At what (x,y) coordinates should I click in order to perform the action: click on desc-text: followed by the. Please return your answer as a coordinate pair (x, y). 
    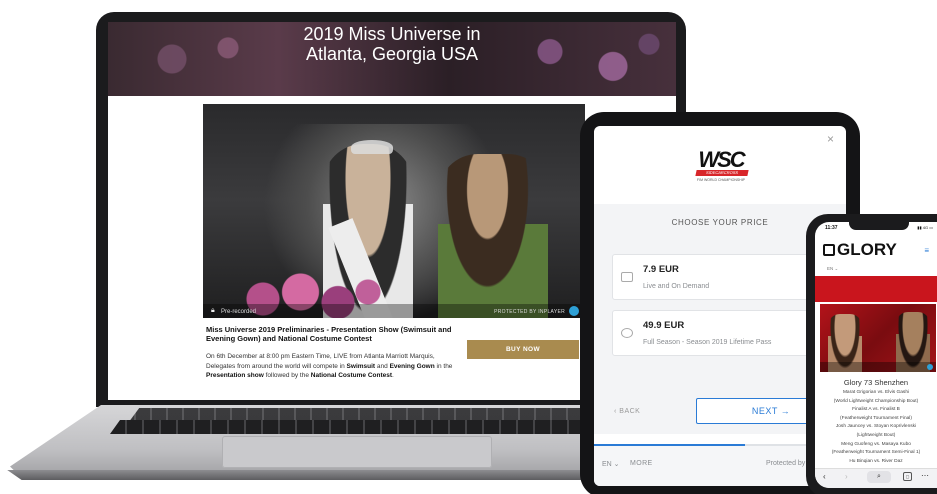
    Looking at the image, I should click on (287, 375).